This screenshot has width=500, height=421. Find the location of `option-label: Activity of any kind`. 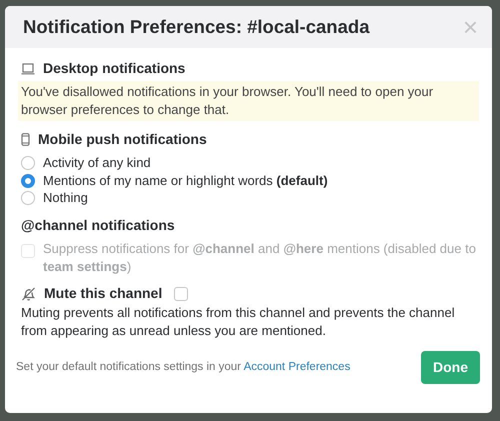

option-label: Activity of any kind is located at coordinates (97, 163).